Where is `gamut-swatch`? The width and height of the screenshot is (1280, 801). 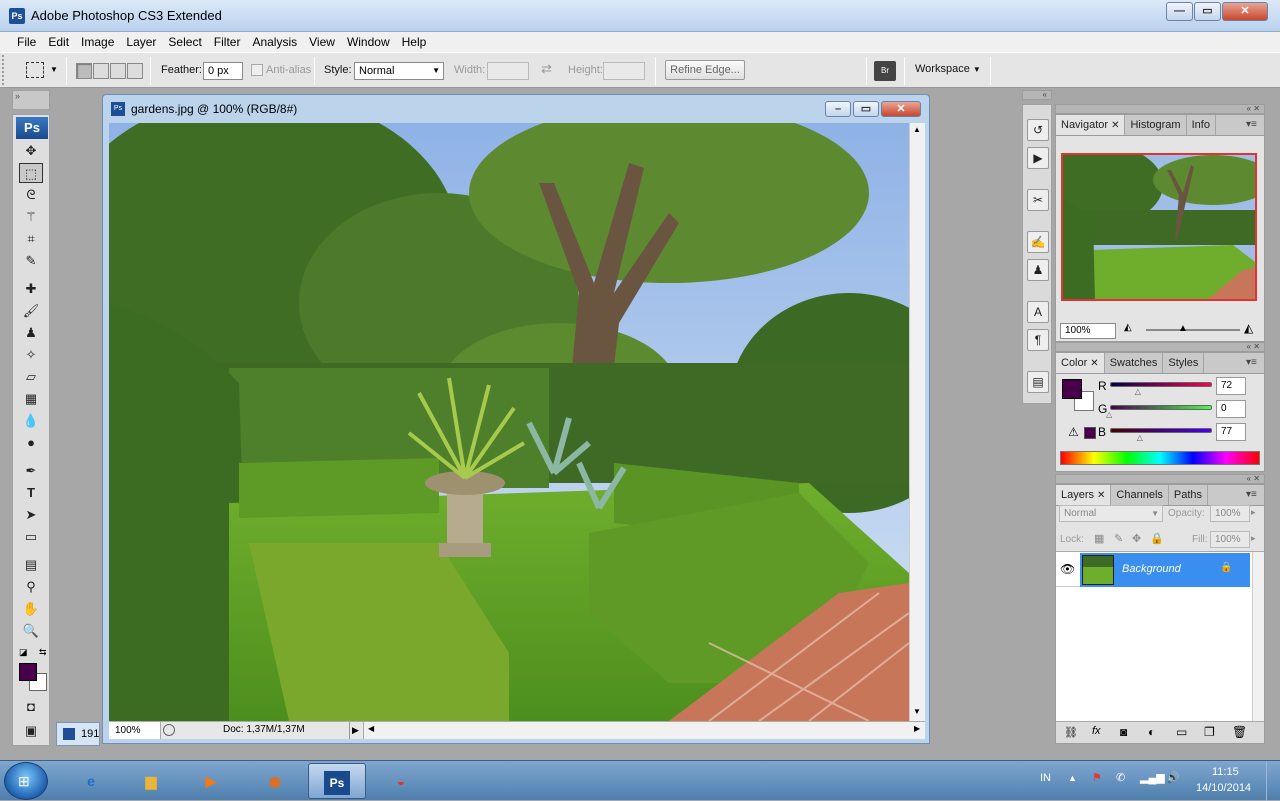 gamut-swatch is located at coordinates (1090, 433).